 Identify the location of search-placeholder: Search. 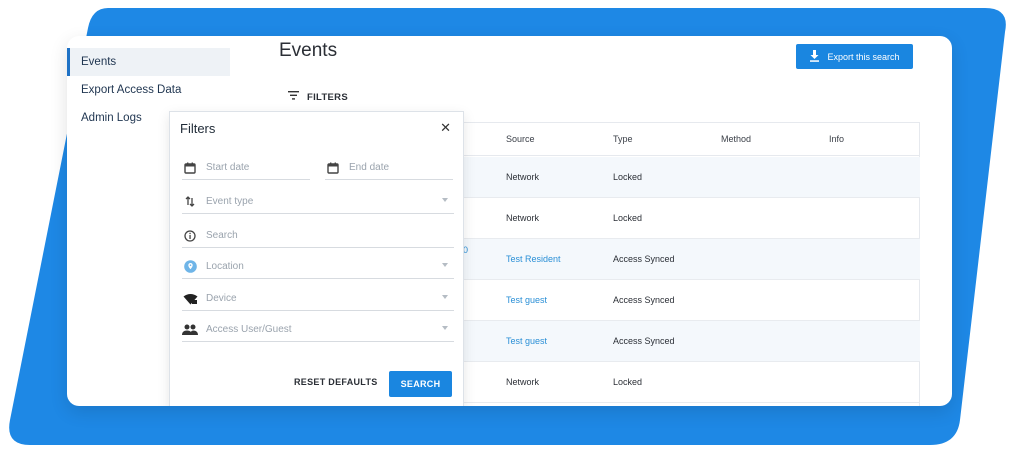
(222, 235).